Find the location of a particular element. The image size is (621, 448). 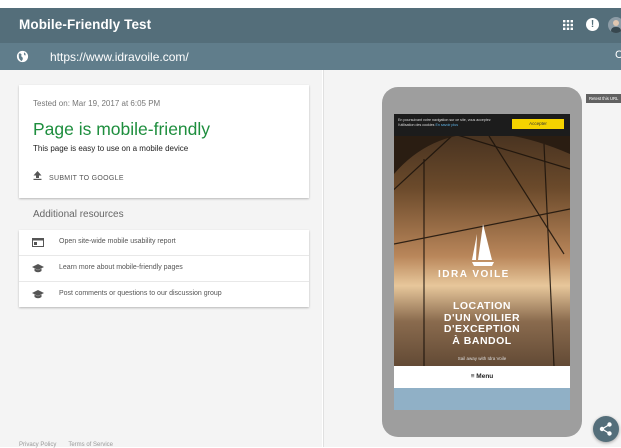

footer: Privacy Policy Terms of Service is located at coordinates (72, 445).